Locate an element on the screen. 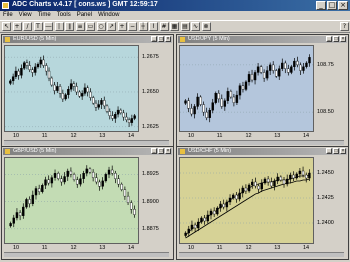  panel-controls: _ □ × is located at coordinates (161, 39).